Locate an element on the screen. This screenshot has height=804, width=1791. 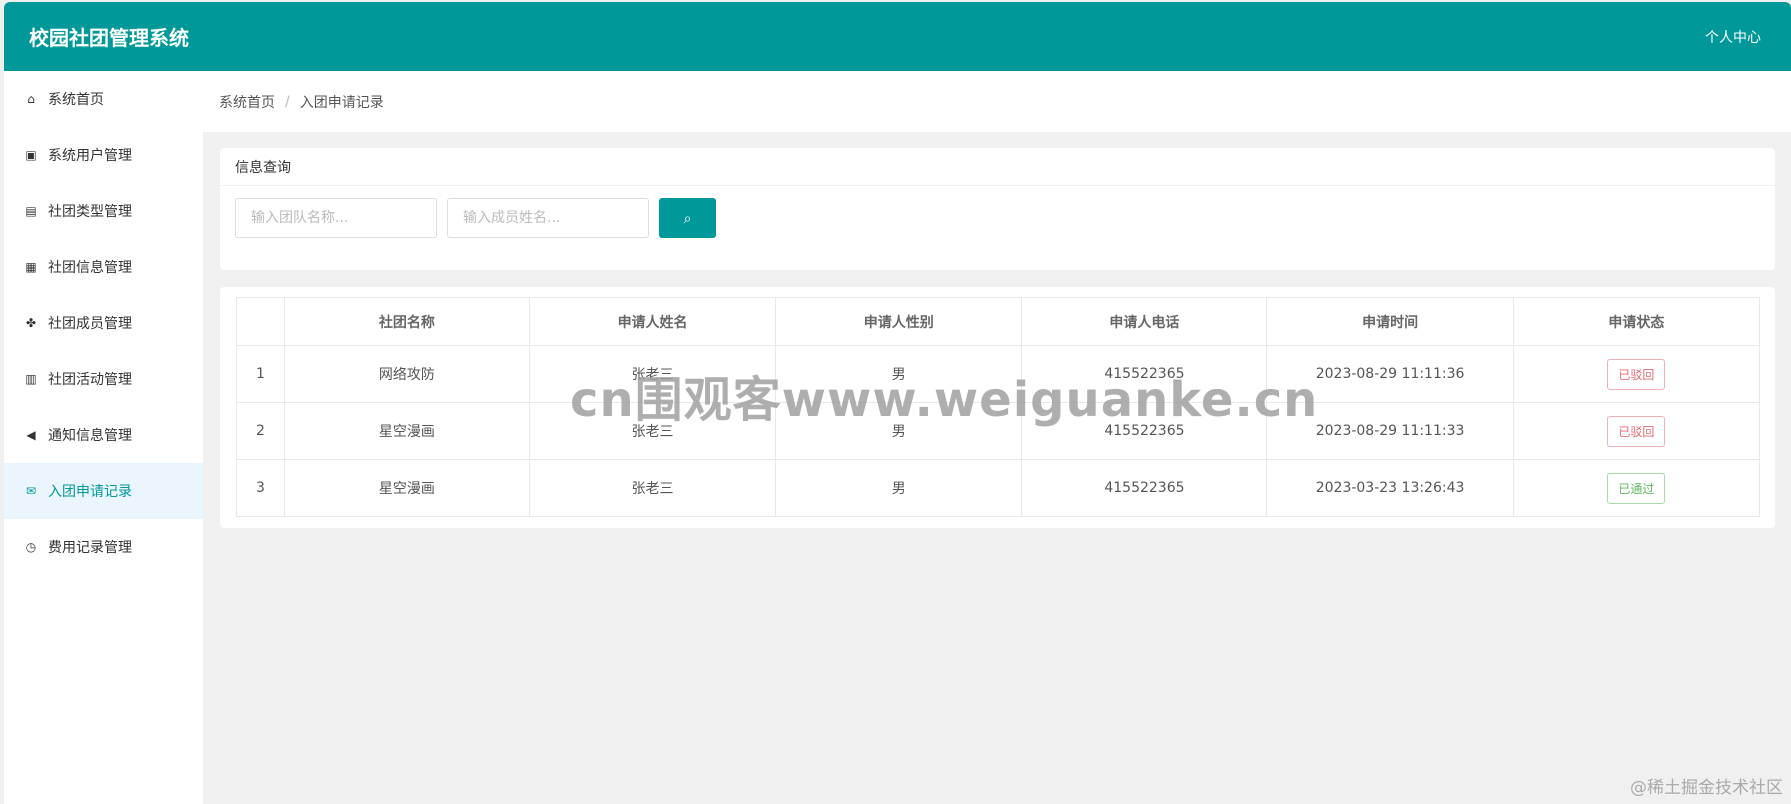
cell-no: 3 is located at coordinates (260, 488).